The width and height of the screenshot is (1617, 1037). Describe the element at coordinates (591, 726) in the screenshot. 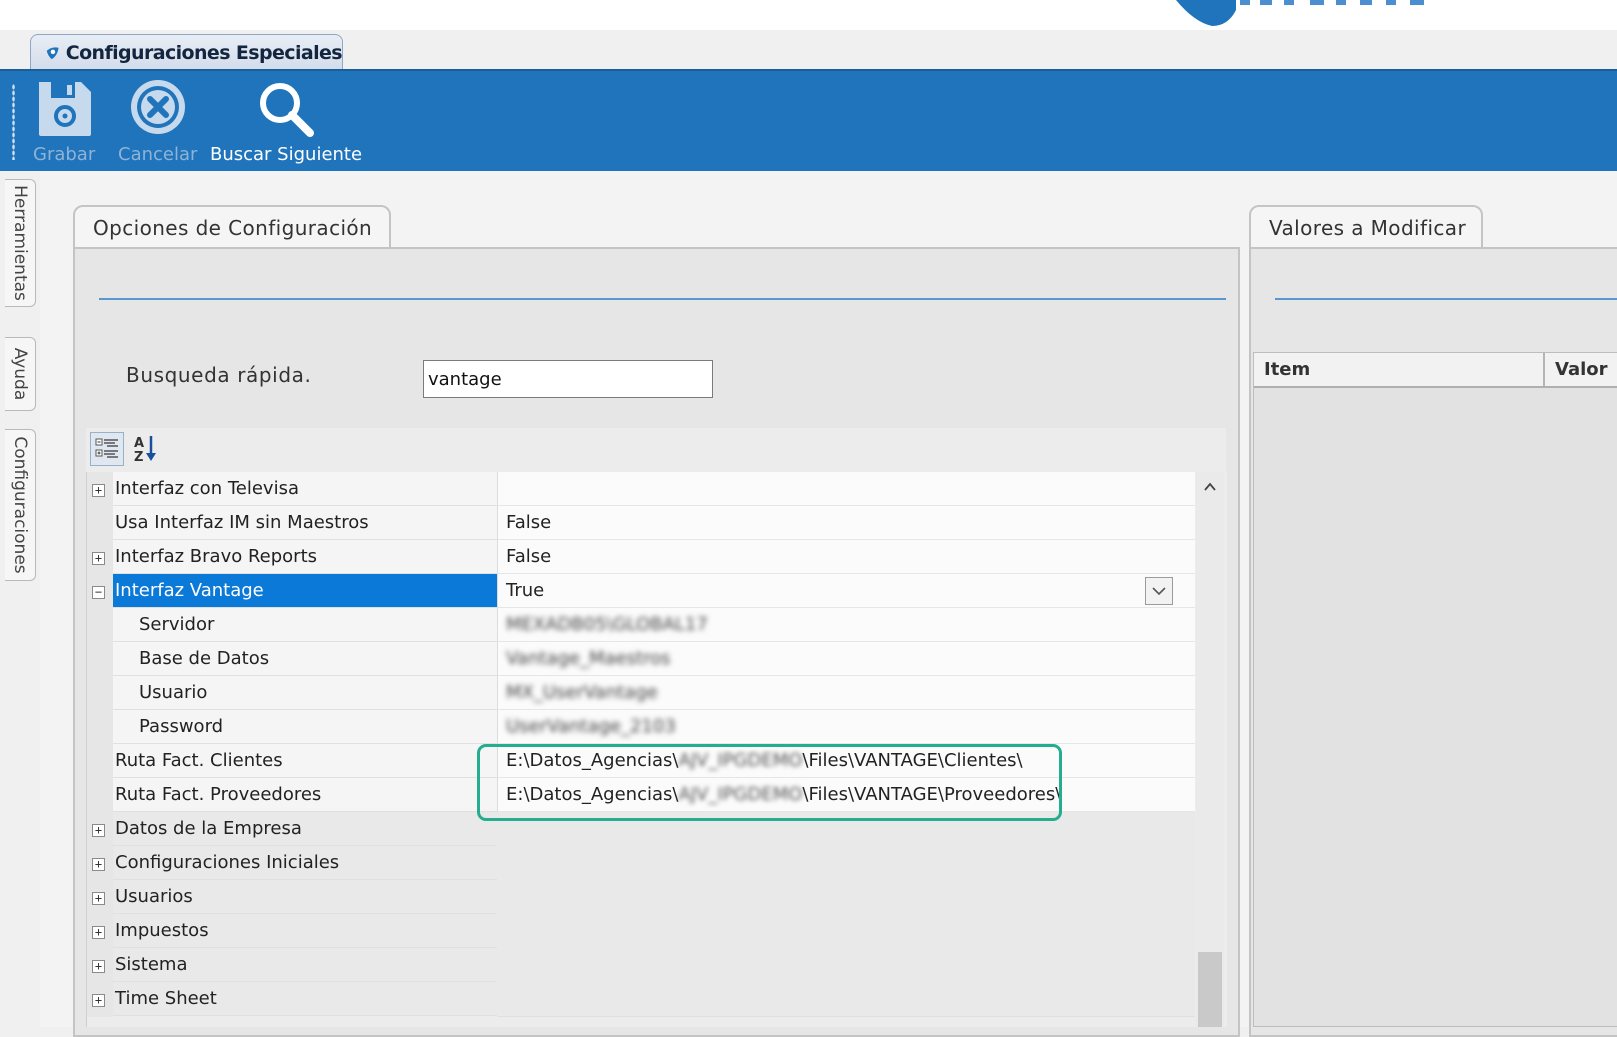

I see `redacted-value: UserVantage_2103` at that location.